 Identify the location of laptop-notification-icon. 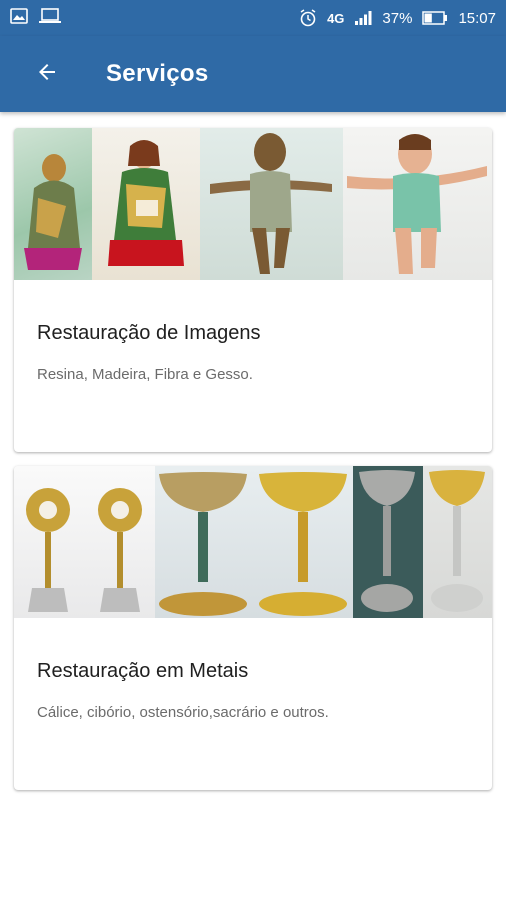
(50, 18).